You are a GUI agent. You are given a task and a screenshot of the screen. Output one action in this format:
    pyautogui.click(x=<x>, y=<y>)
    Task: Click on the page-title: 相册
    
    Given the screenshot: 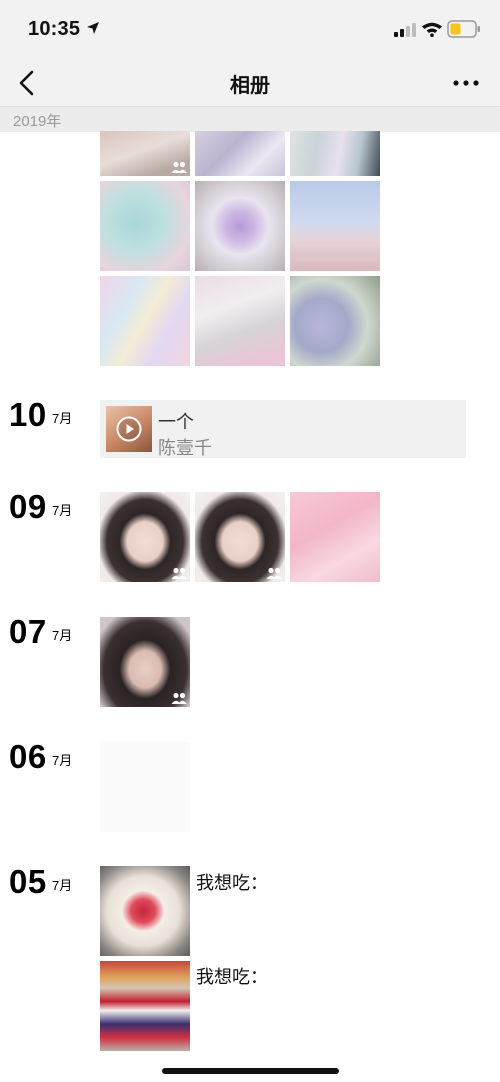 What is the action you would take?
    pyautogui.click(x=250, y=86)
    